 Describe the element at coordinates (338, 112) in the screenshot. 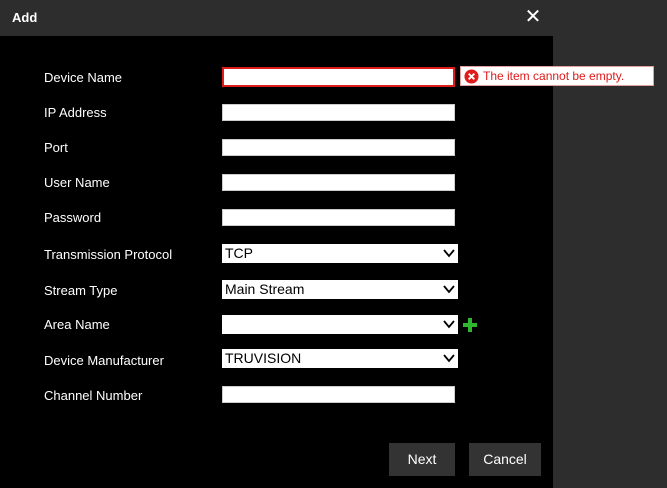

I see `ip-address-input` at that location.